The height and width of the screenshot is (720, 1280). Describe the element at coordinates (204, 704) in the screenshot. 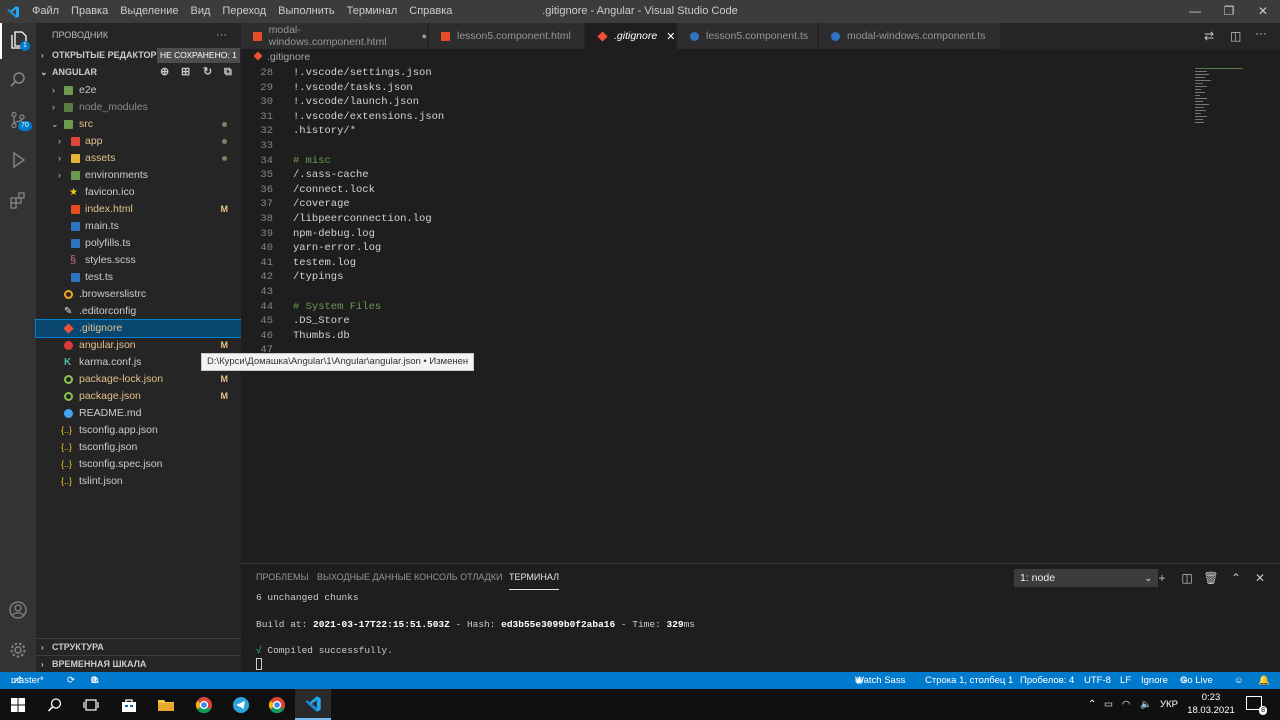

I see `taskbar-chrome` at that location.